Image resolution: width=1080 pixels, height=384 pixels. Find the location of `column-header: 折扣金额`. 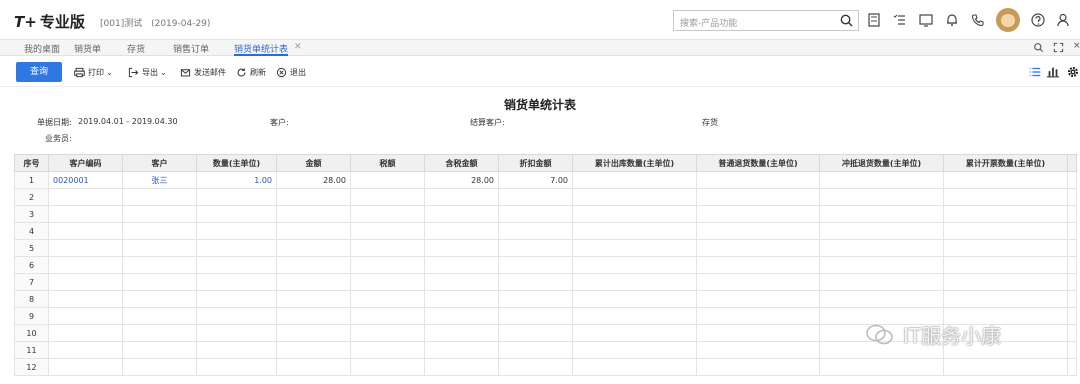

column-header: 折扣金额 is located at coordinates (535, 163).